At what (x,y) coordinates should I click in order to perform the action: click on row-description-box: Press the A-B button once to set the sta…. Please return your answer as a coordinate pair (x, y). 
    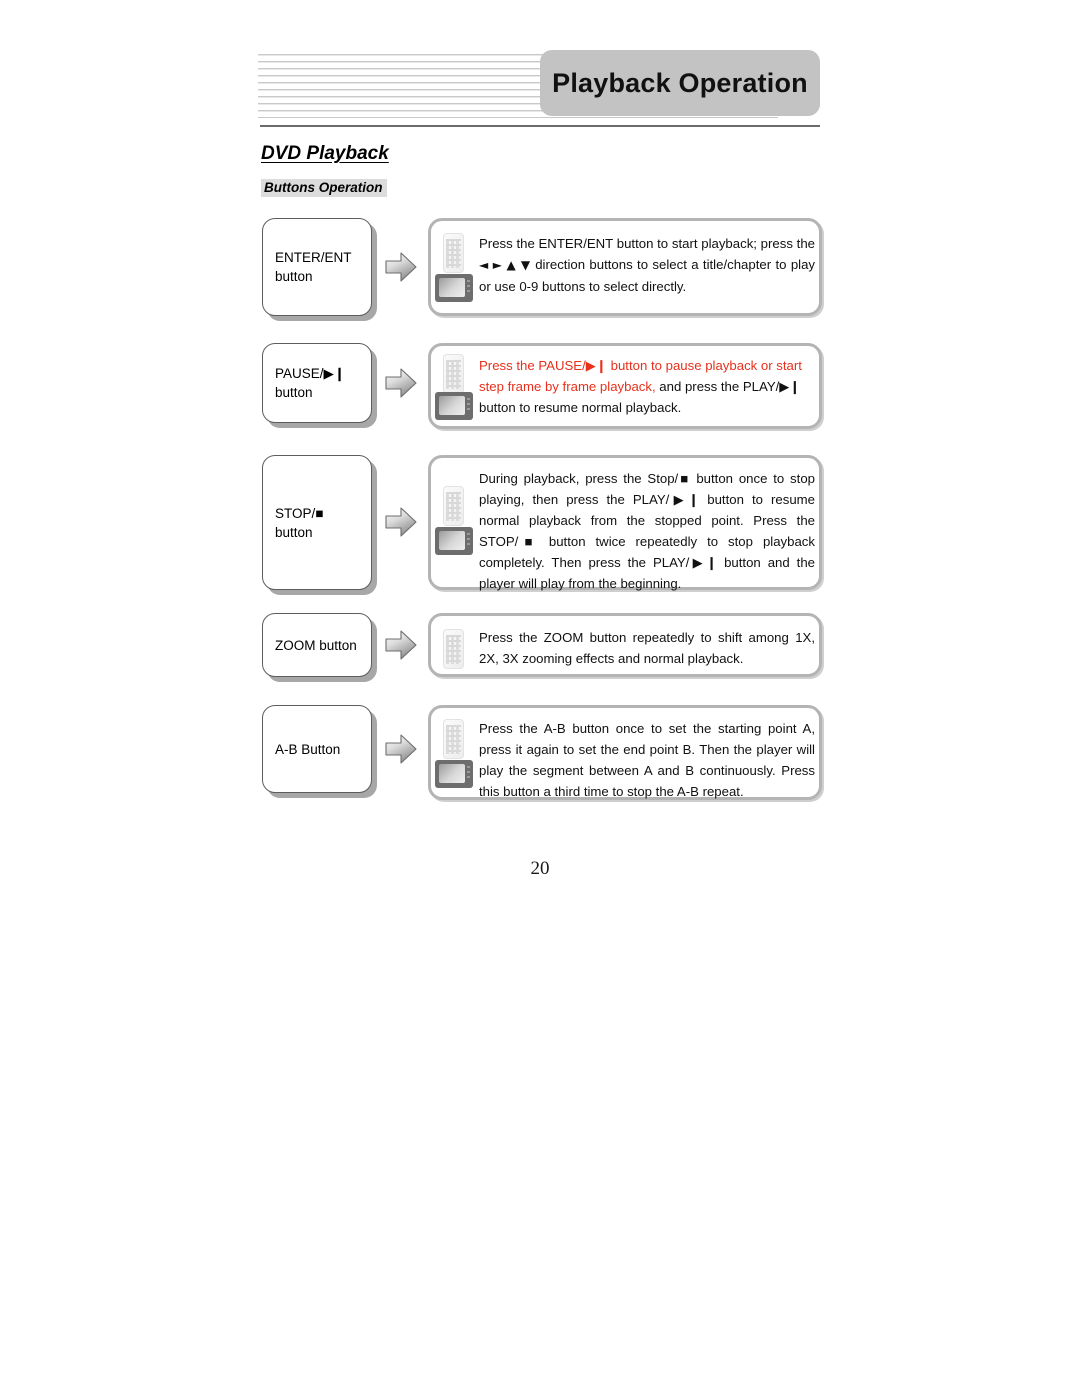
    Looking at the image, I should click on (625, 752).